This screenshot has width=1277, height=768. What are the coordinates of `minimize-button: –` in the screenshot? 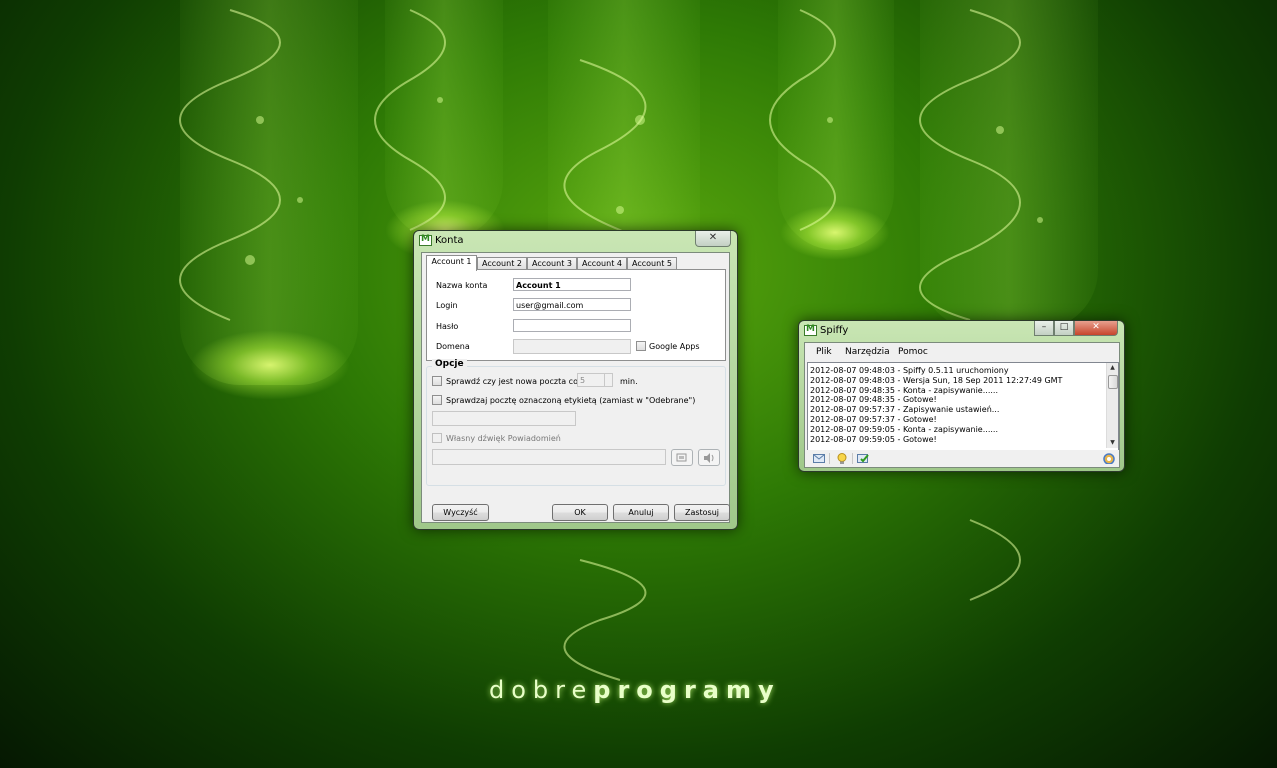 It's located at (1044, 328).